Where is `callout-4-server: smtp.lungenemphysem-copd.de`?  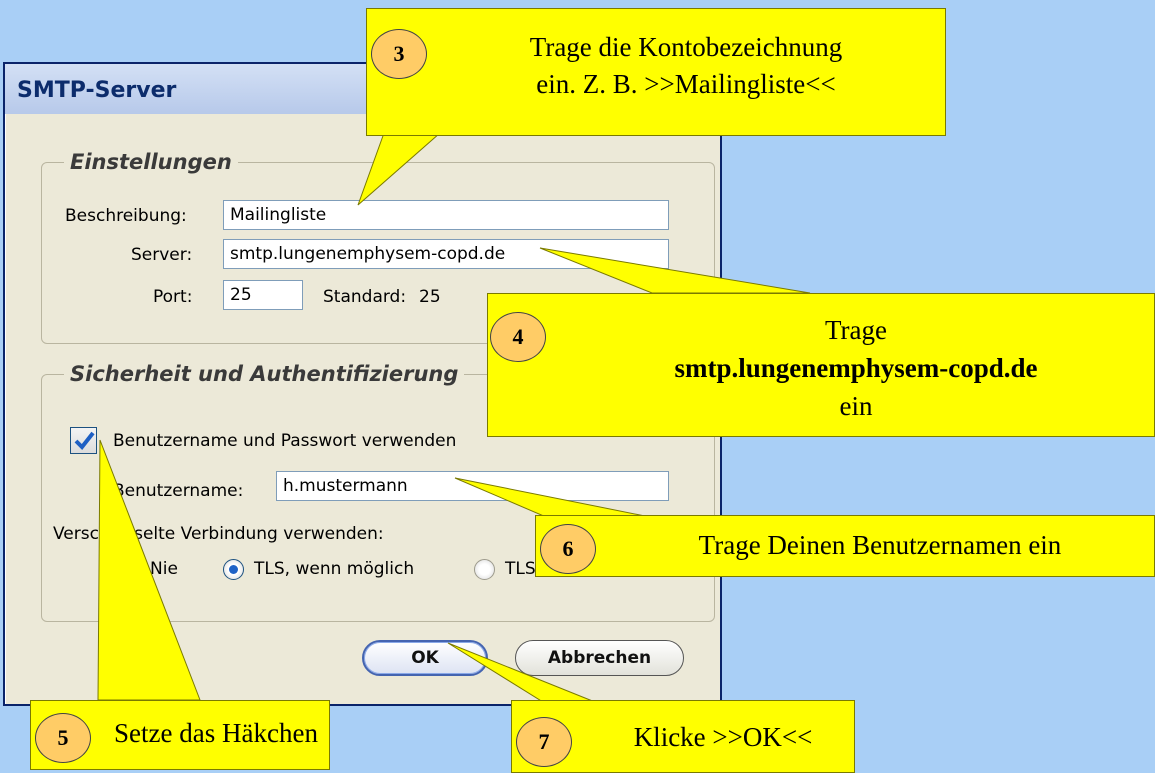
callout-4-server: smtp.lungenemphysem-copd.de is located at coordinates (856, 368).